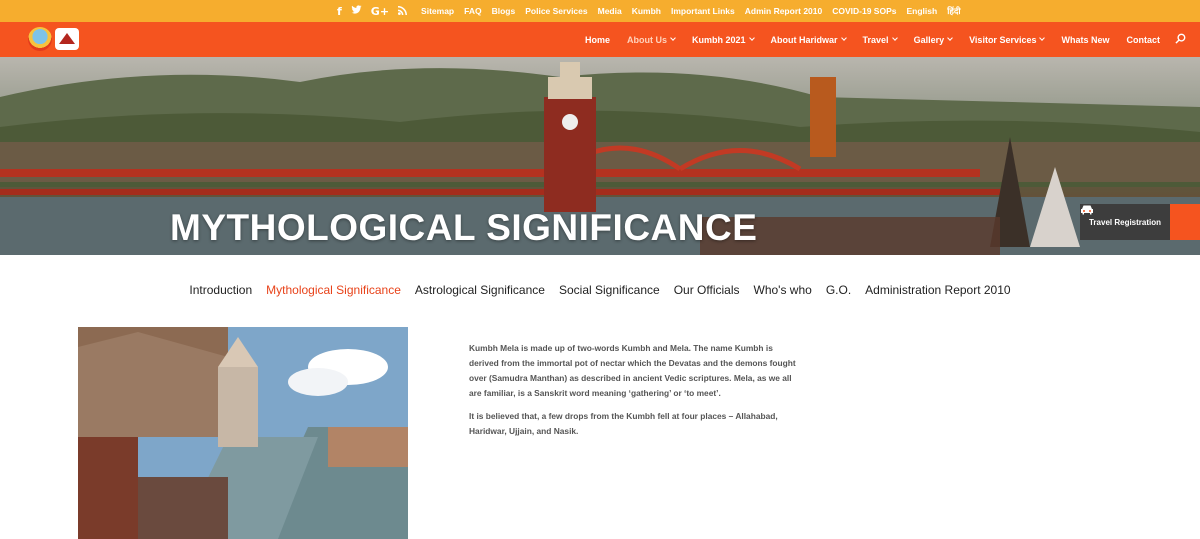 The height and width of the screenshot is (539, 1200). I want to click on subnav-administration-report: Administration Report 2010, so click(937, 290).